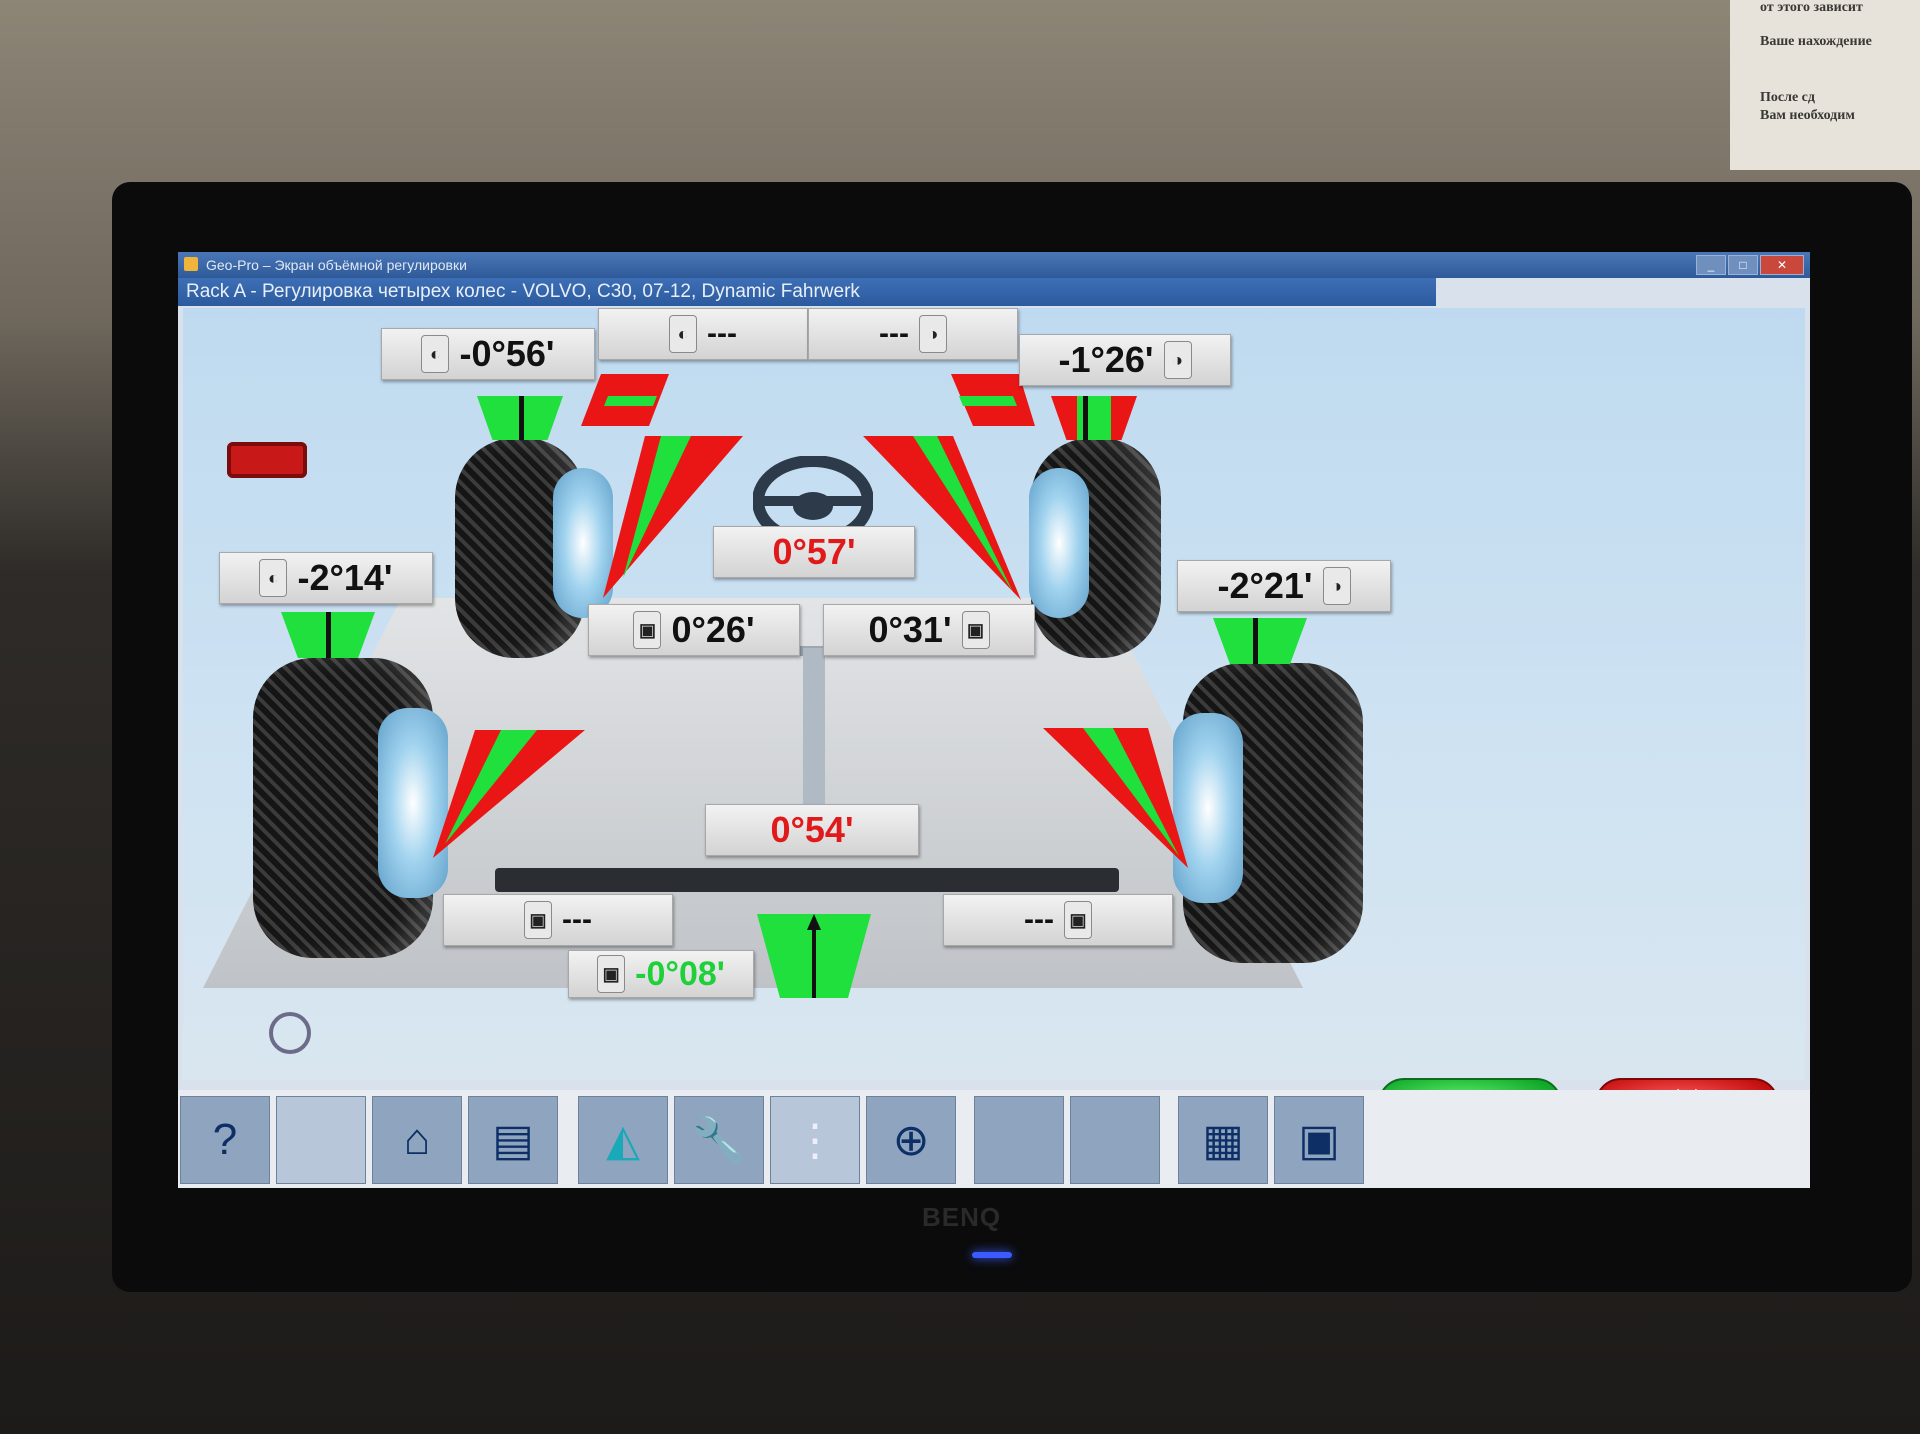 The image size is (1920, 1434). I want to click on print-button: ▤, so click(513, 1140).